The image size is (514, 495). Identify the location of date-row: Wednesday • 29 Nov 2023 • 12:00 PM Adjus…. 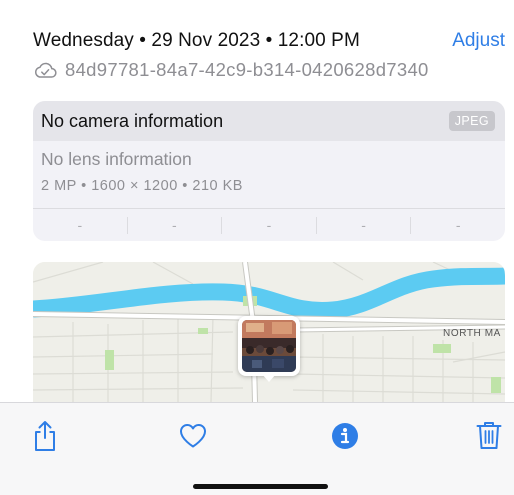
(269, 41).